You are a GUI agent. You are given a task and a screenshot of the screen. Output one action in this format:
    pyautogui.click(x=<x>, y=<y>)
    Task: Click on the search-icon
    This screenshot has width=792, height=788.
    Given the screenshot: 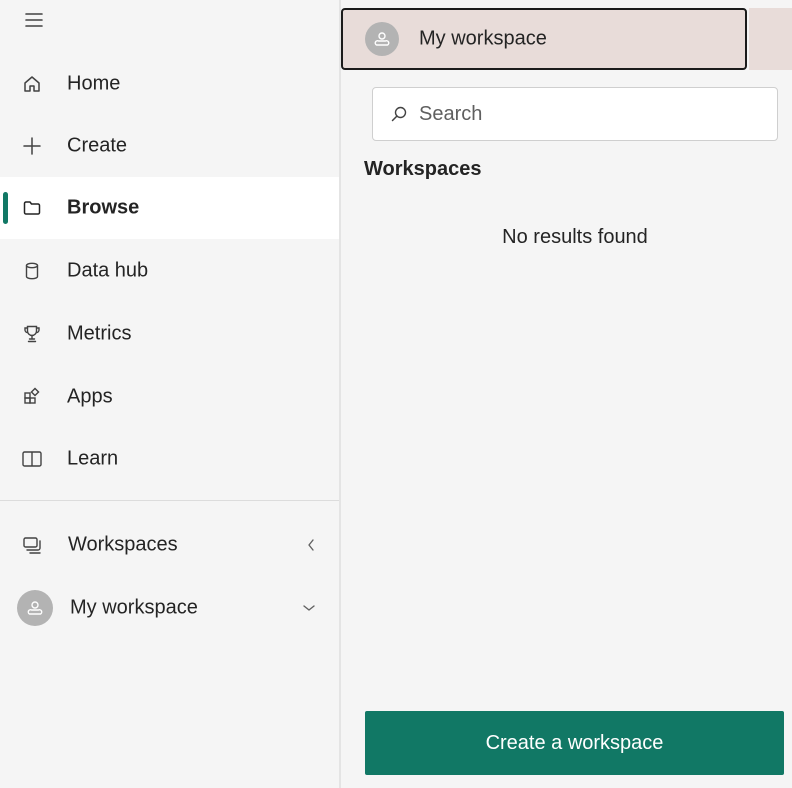 What is the action you would take?
    pyautogui.click(x=399, y=114)
    